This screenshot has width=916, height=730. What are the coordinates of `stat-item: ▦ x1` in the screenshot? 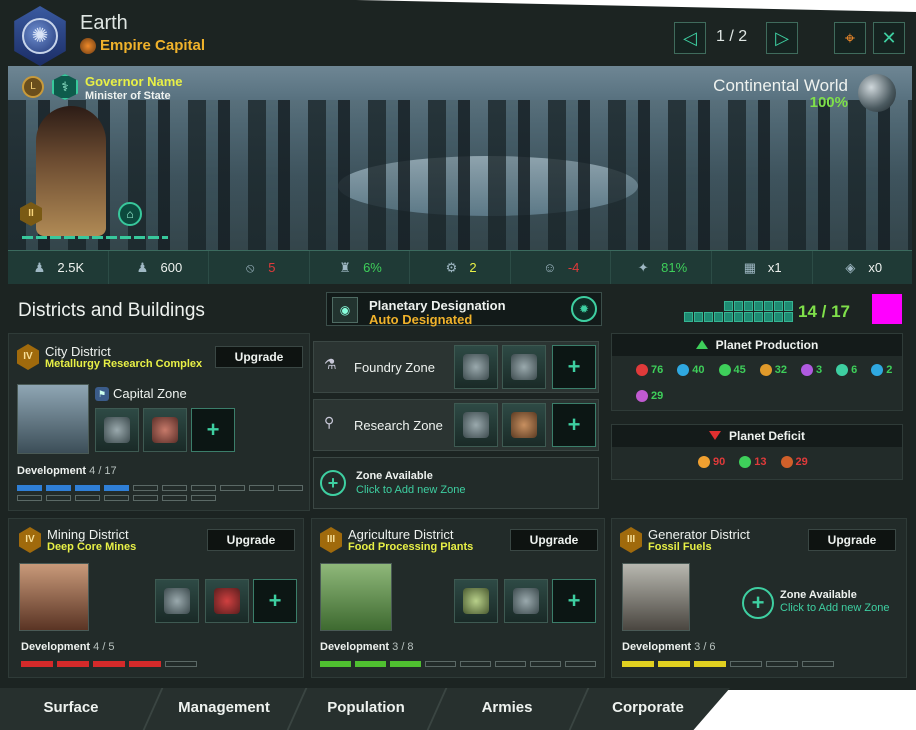 It's located at (762, 267).